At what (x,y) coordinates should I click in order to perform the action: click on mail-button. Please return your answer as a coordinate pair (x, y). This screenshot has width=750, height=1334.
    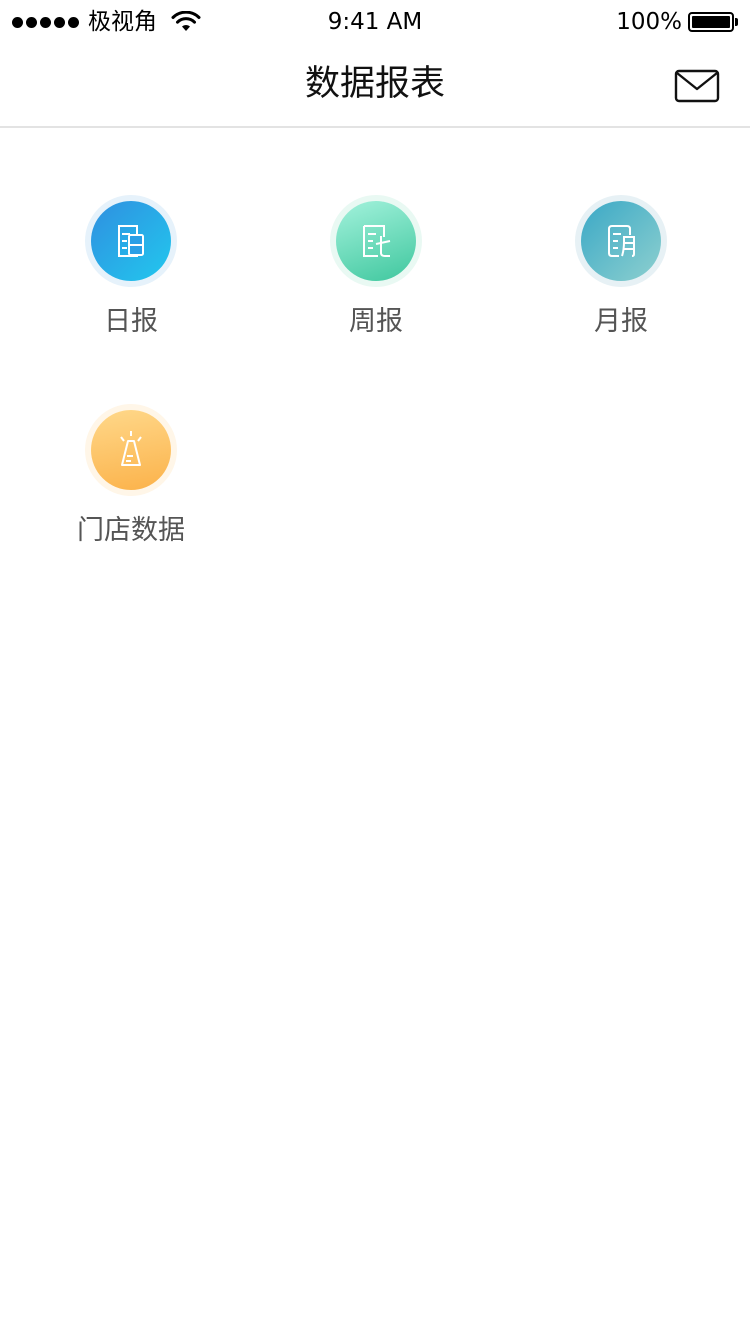
    Looking at the image, I should click on (697, 86).